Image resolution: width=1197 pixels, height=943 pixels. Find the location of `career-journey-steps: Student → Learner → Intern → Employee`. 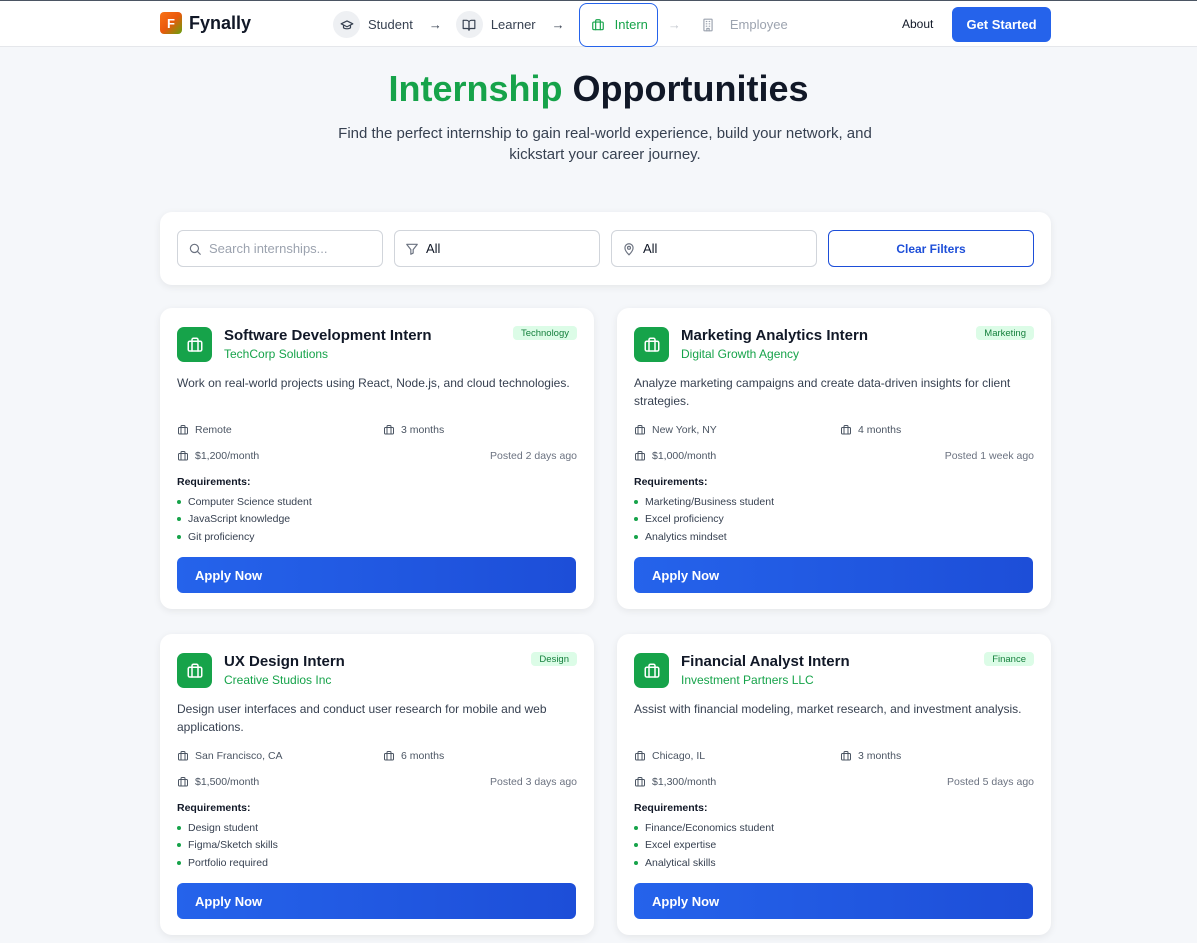

career-journey-steps: Student → Learner → Intern → Employee is located at coordinates (563, 24).